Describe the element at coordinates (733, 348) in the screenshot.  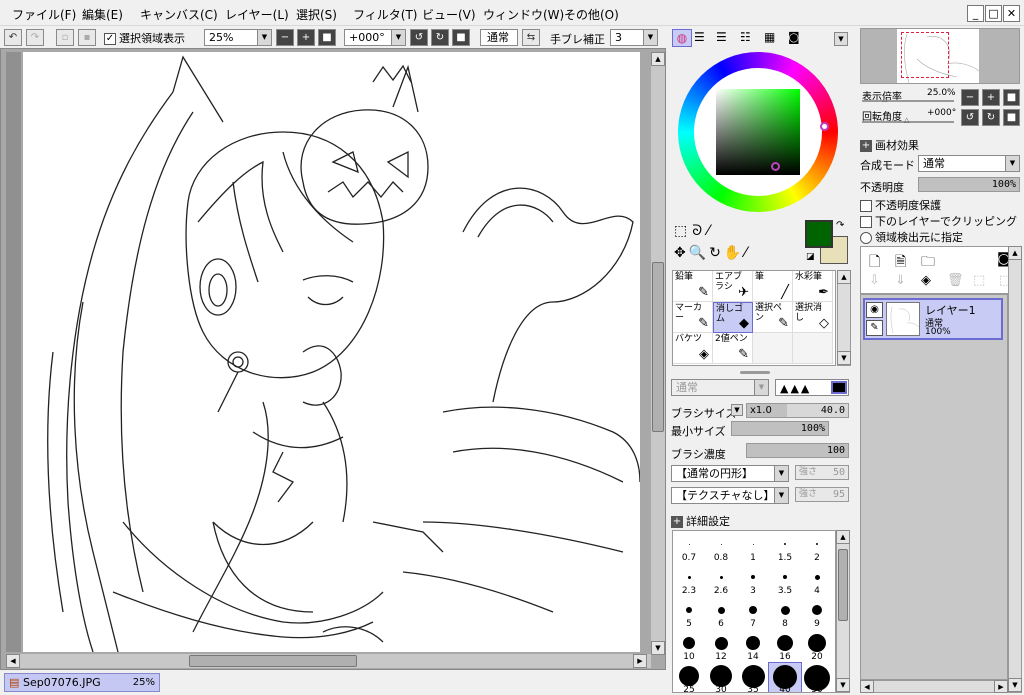
I see `tool-binary-pen: 2値ペン ✎` at that location.